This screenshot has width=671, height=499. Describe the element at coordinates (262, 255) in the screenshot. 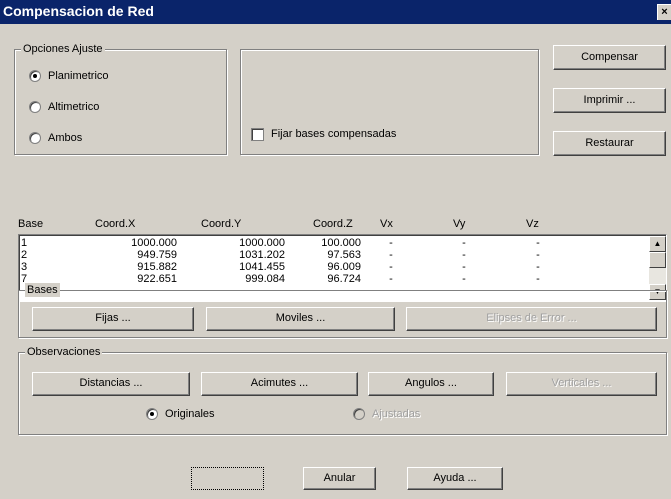

I see `cell-coord-y: 1031.202` at that location.